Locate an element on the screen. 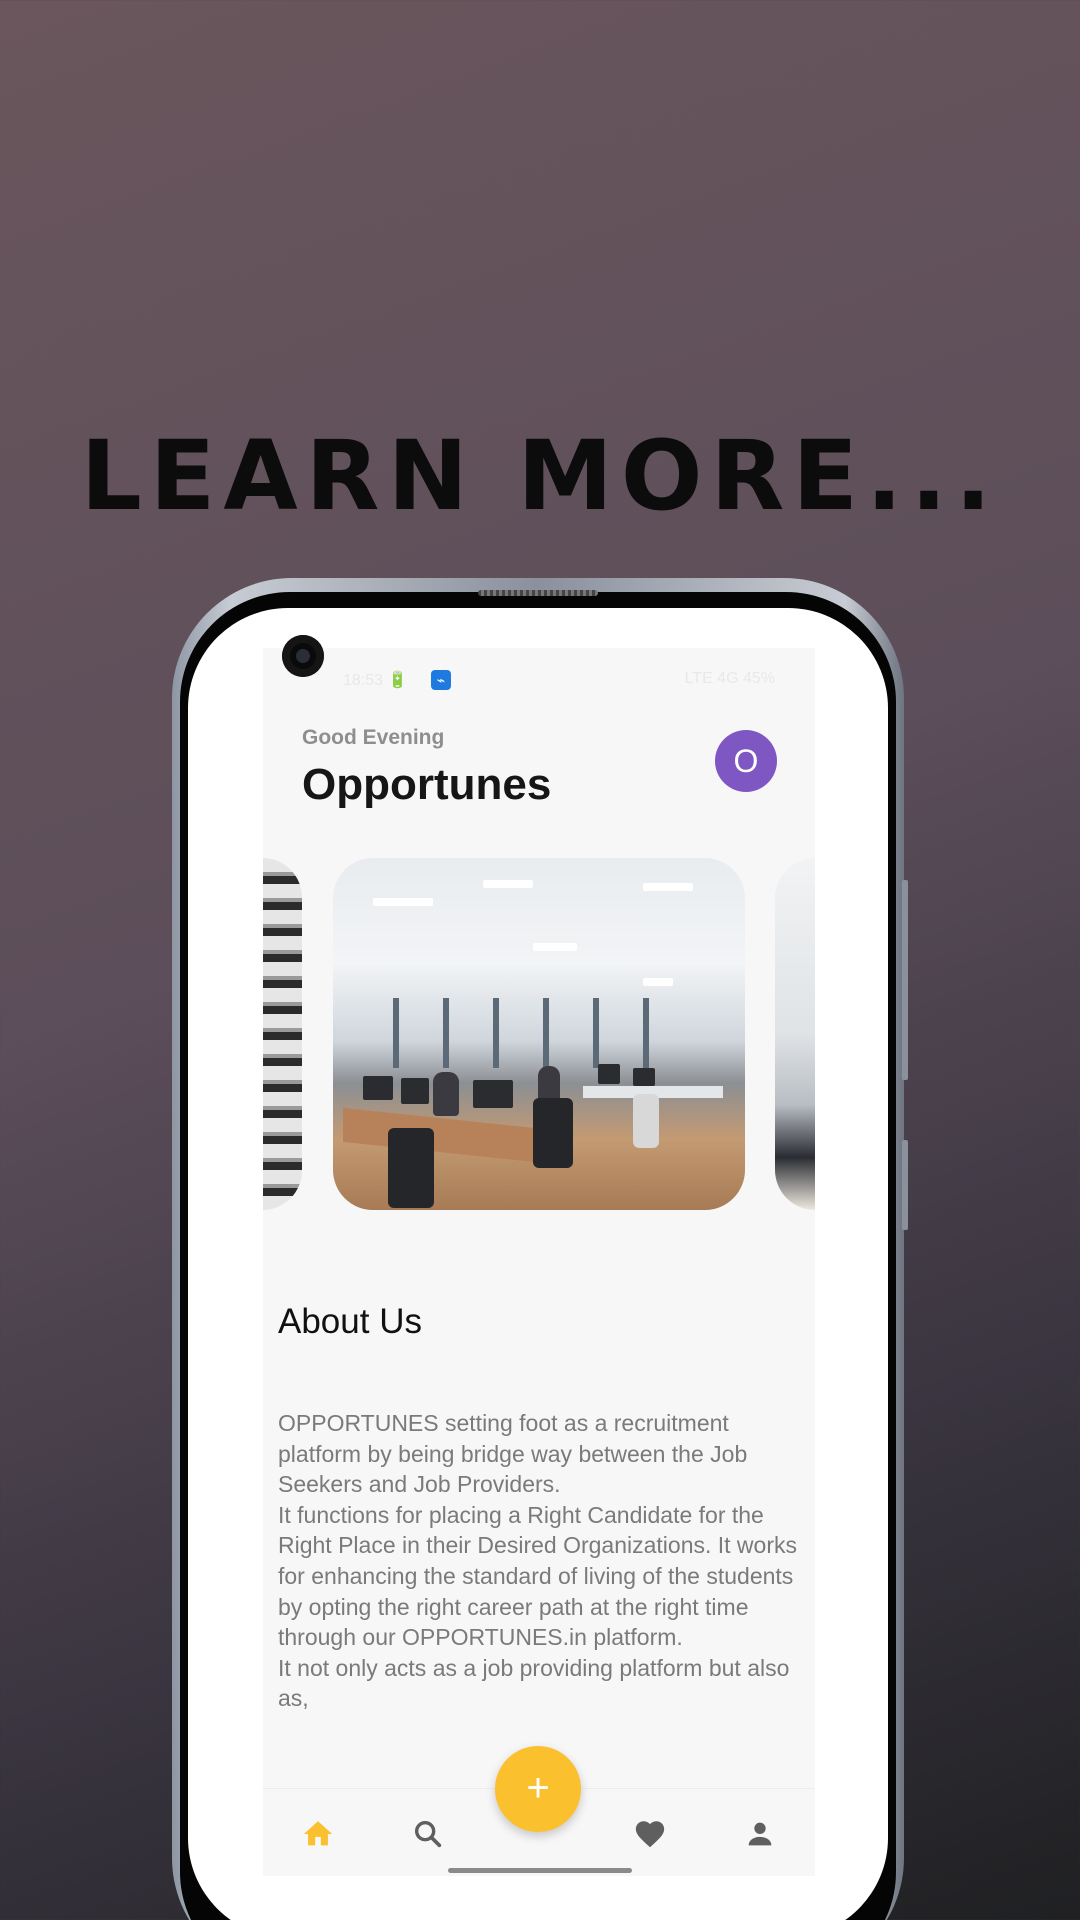 This screenshot has height=1920, width=1080. person-icon is located at coordinates (760, 1834).